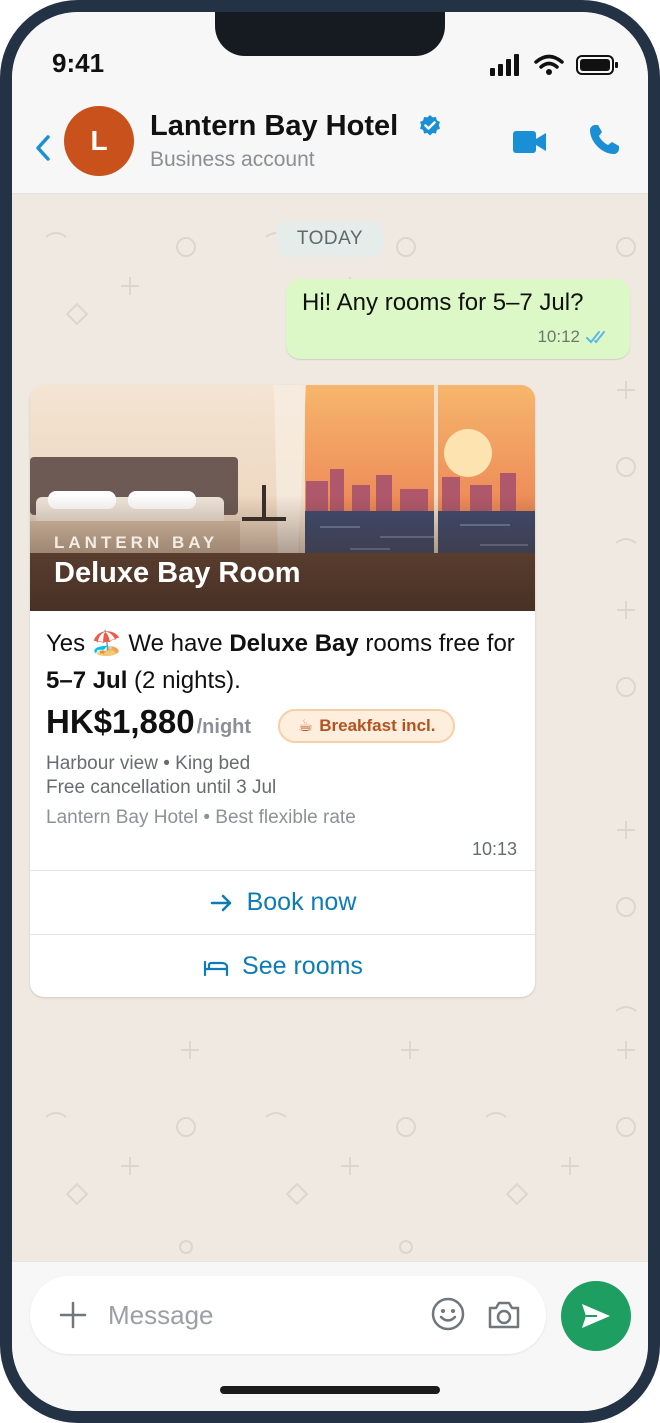 This screenshot has height=1423, width=660. What do you see at coordinates (43, 148) in the screenshot?
I see `back-icon` at bounding box center [43, 148].